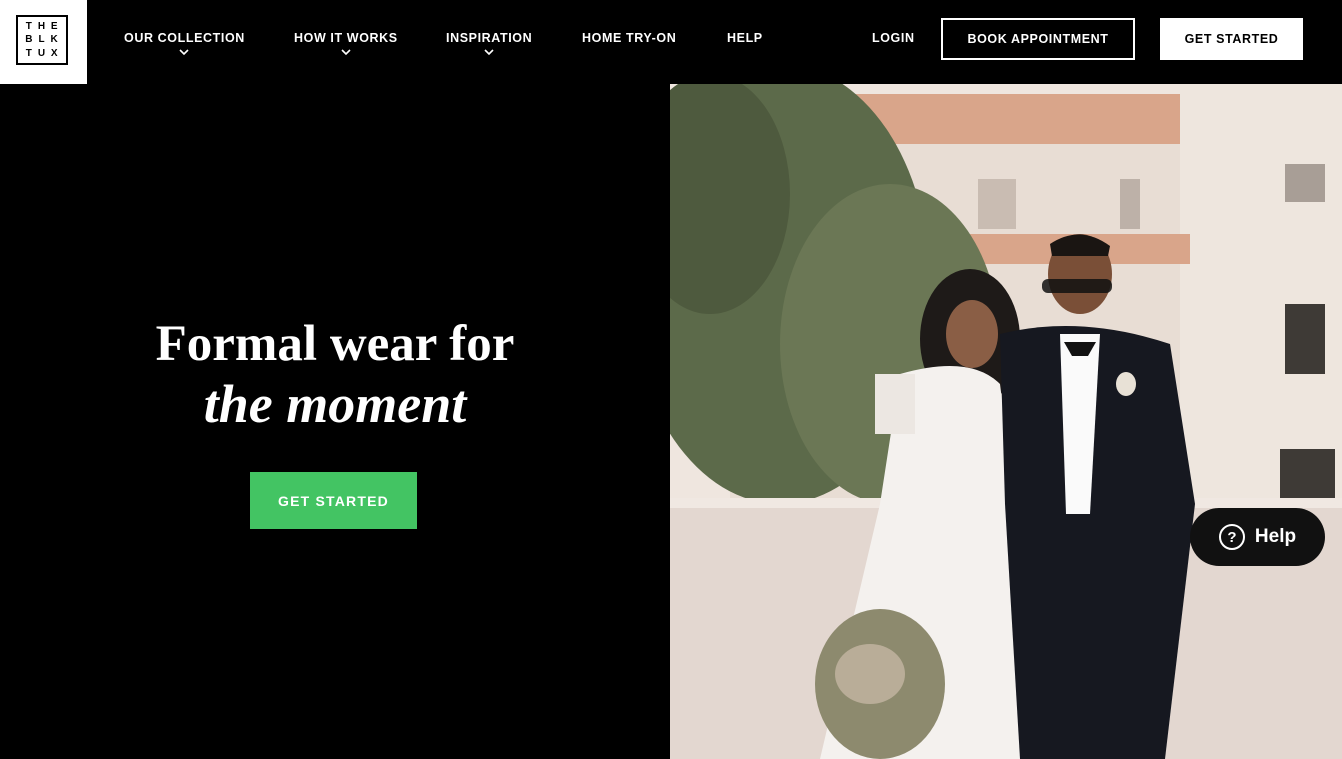  I want to click on nav-label: HELP, so click(745, 38).